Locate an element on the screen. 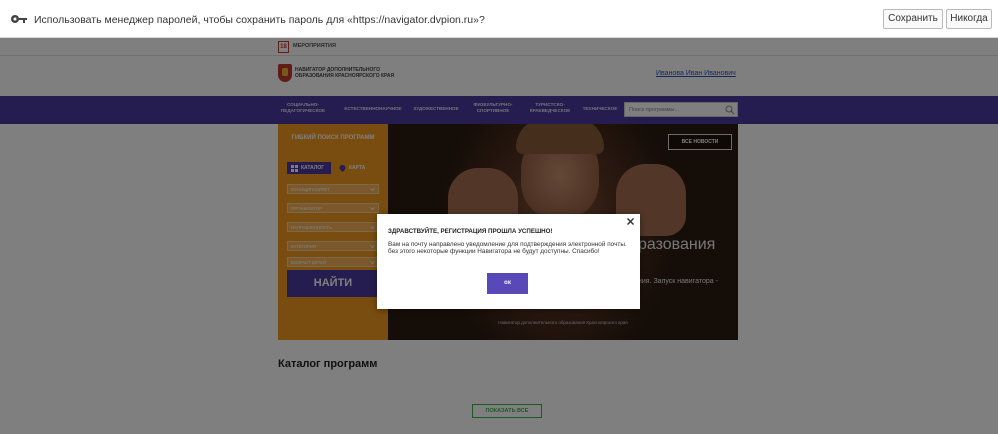 This screenshot has width=998, height=434. key-icon is located at coordinates (19, 19).